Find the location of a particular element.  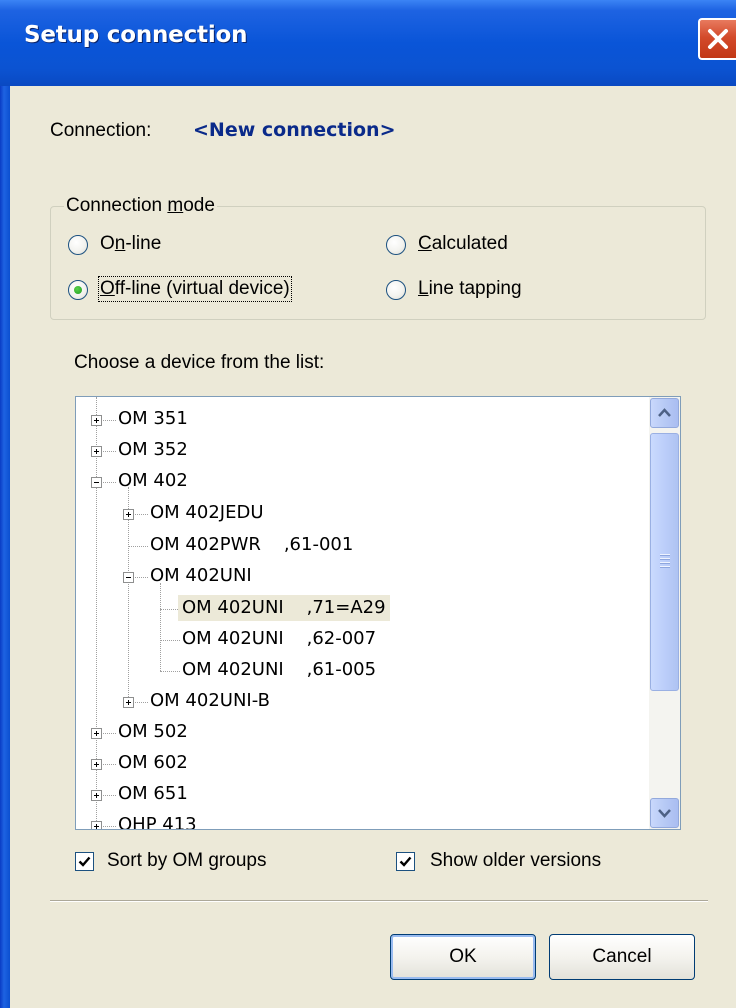

show-older-versions-checkbox is located at coordinates (405, 861).